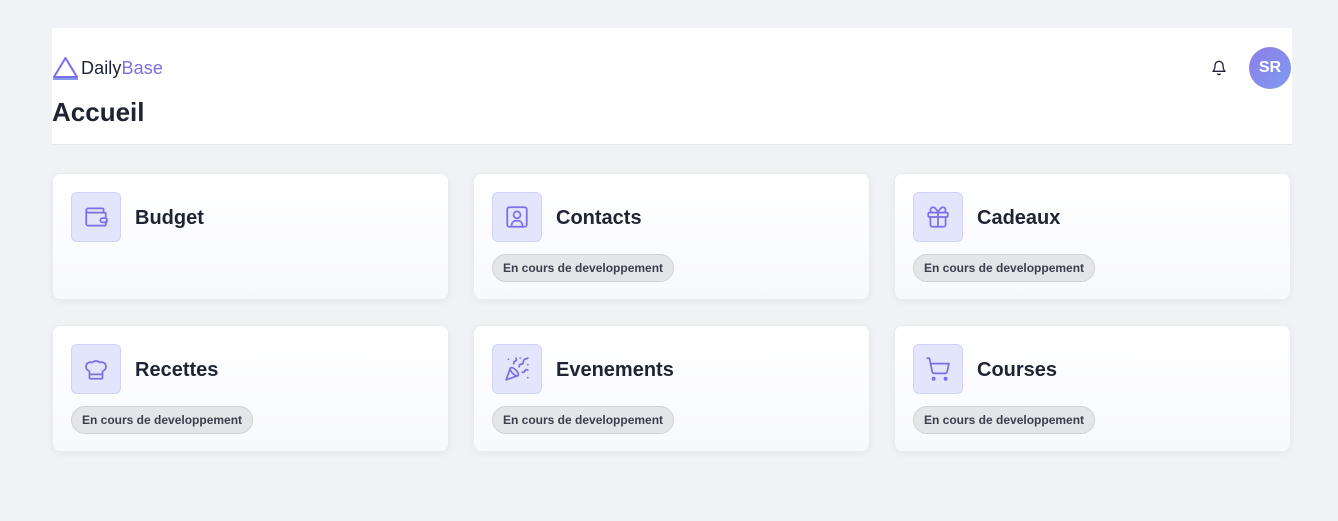 The image size is (1338, 521). I want to click on chef-hat-icon, so click(96, 370).